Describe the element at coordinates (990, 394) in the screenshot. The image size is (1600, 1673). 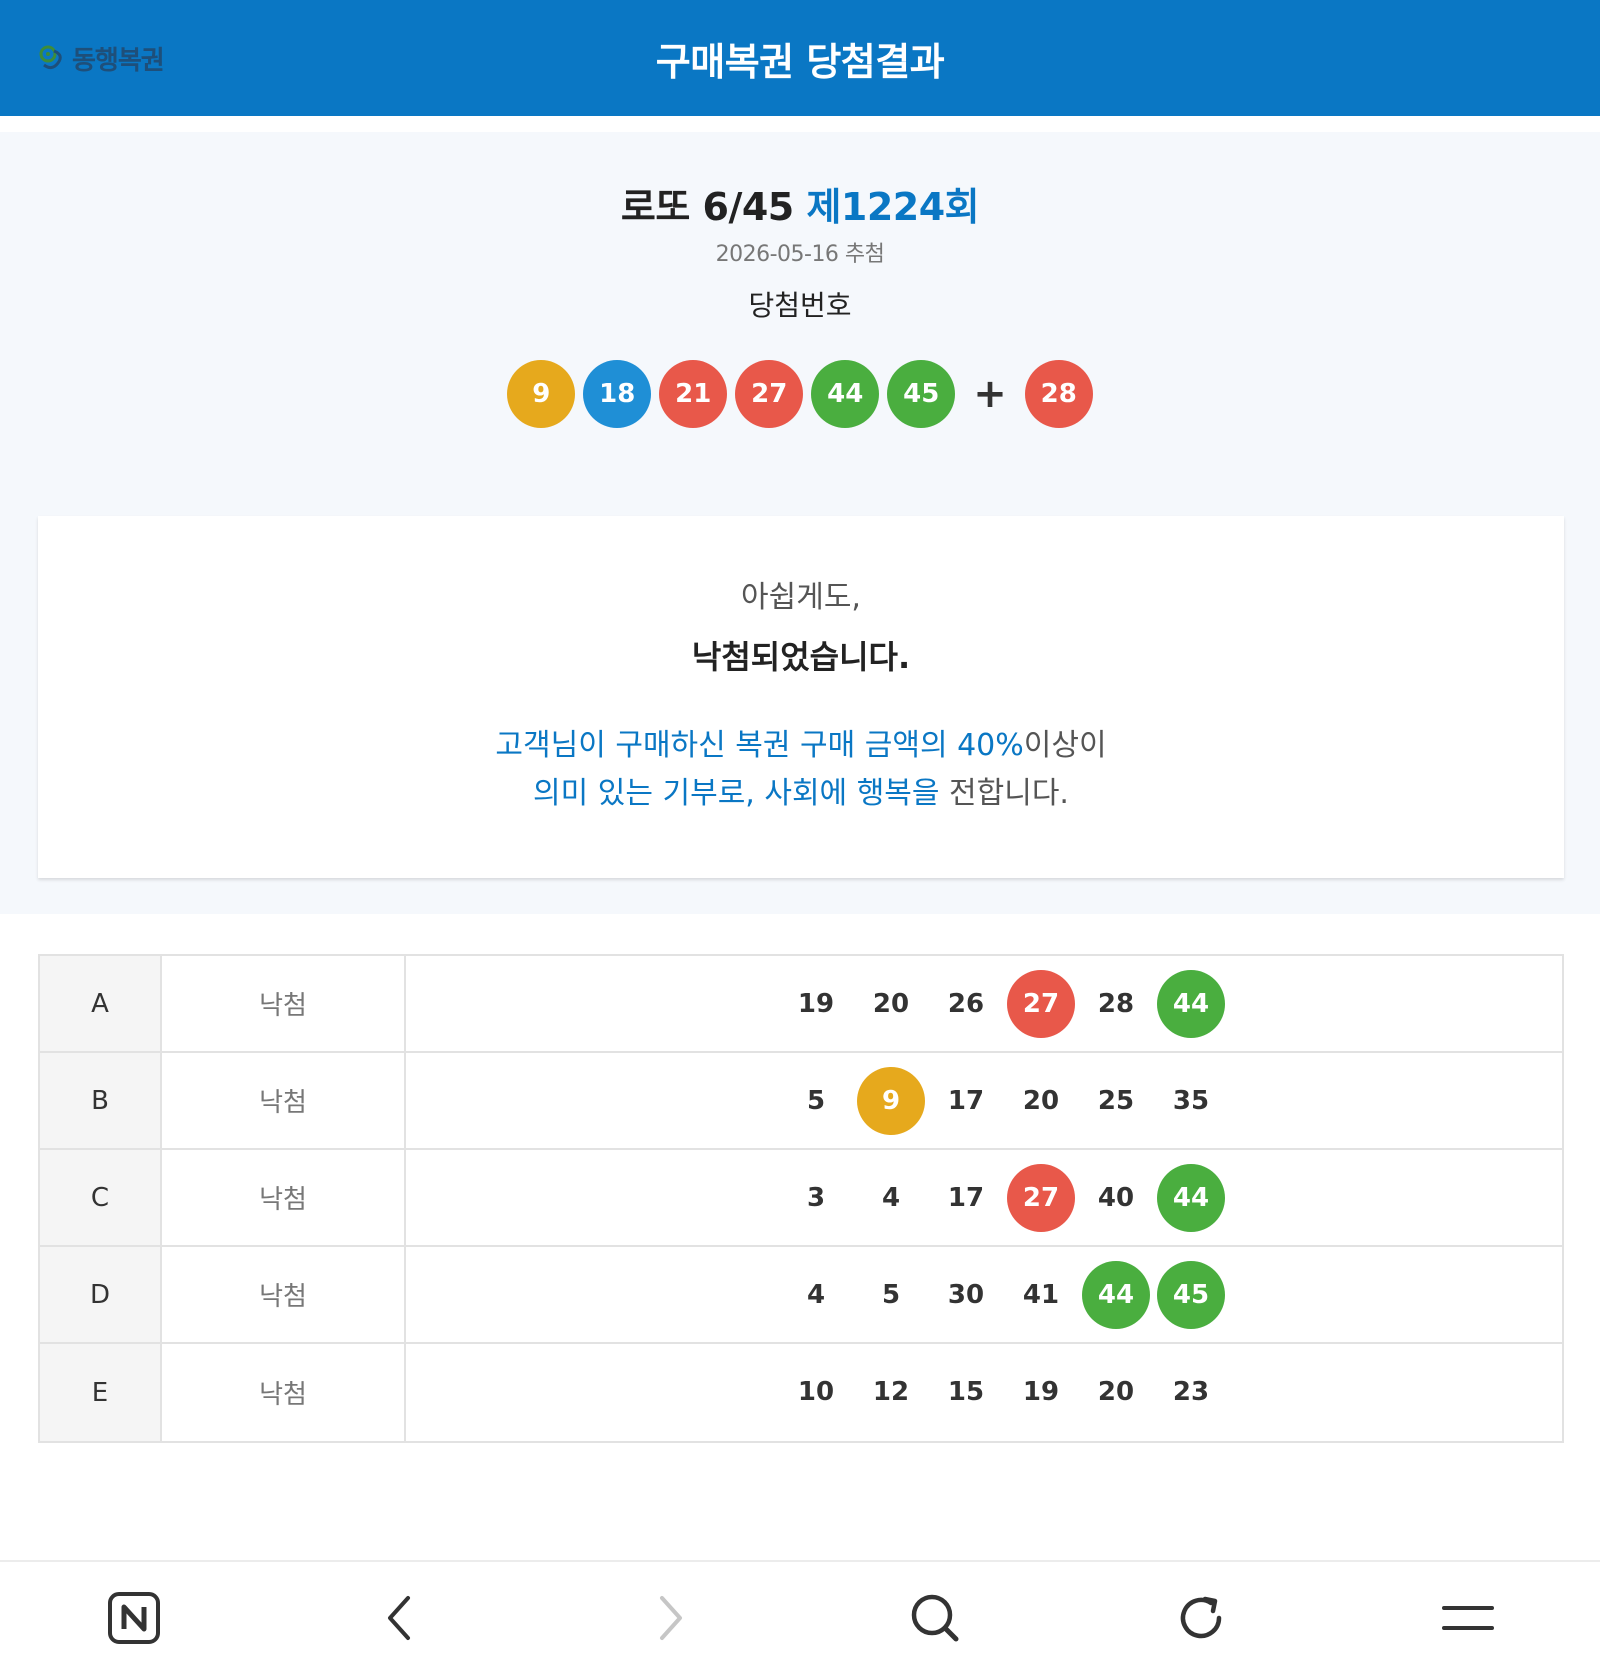
I see `plus-sign: +` at that location.